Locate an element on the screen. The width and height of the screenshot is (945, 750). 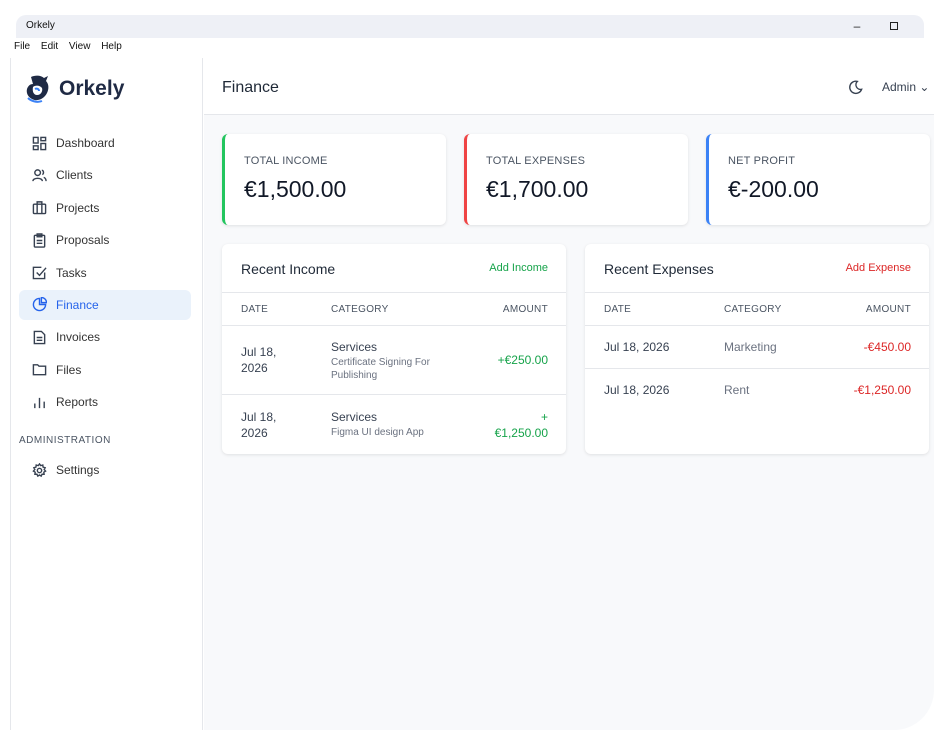
top-bar: Finance Admin ⌄ is located at coordinates (569, 86).